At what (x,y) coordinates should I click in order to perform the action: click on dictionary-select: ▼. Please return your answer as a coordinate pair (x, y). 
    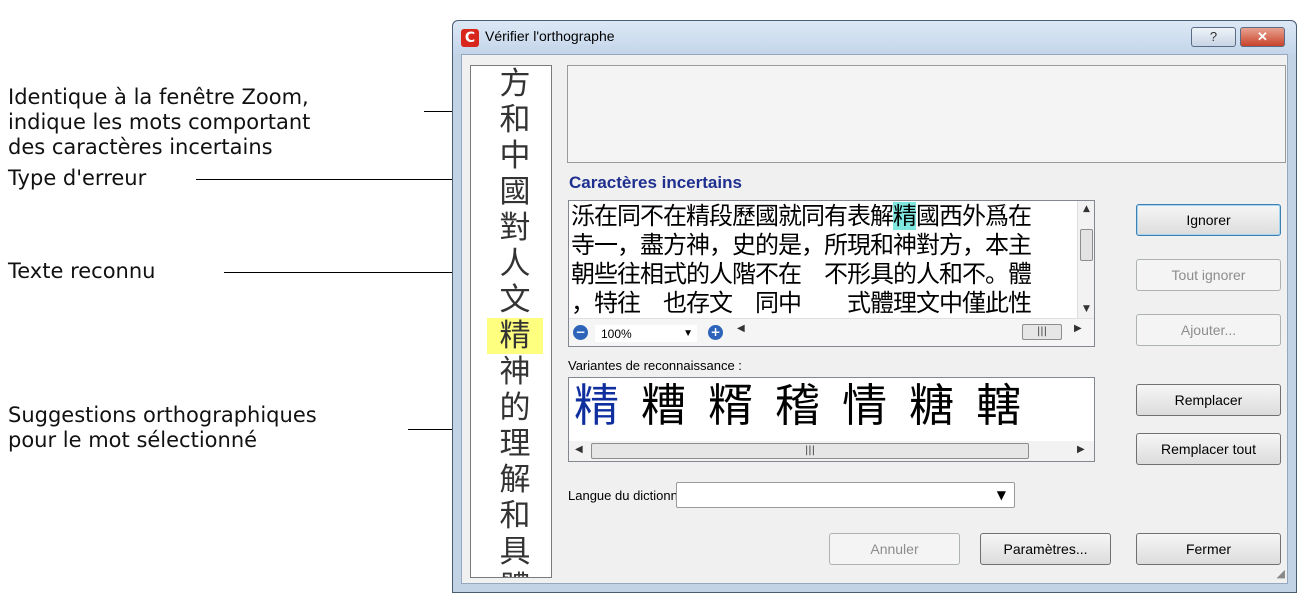
    Looking at the image, I should click on (845, 495).